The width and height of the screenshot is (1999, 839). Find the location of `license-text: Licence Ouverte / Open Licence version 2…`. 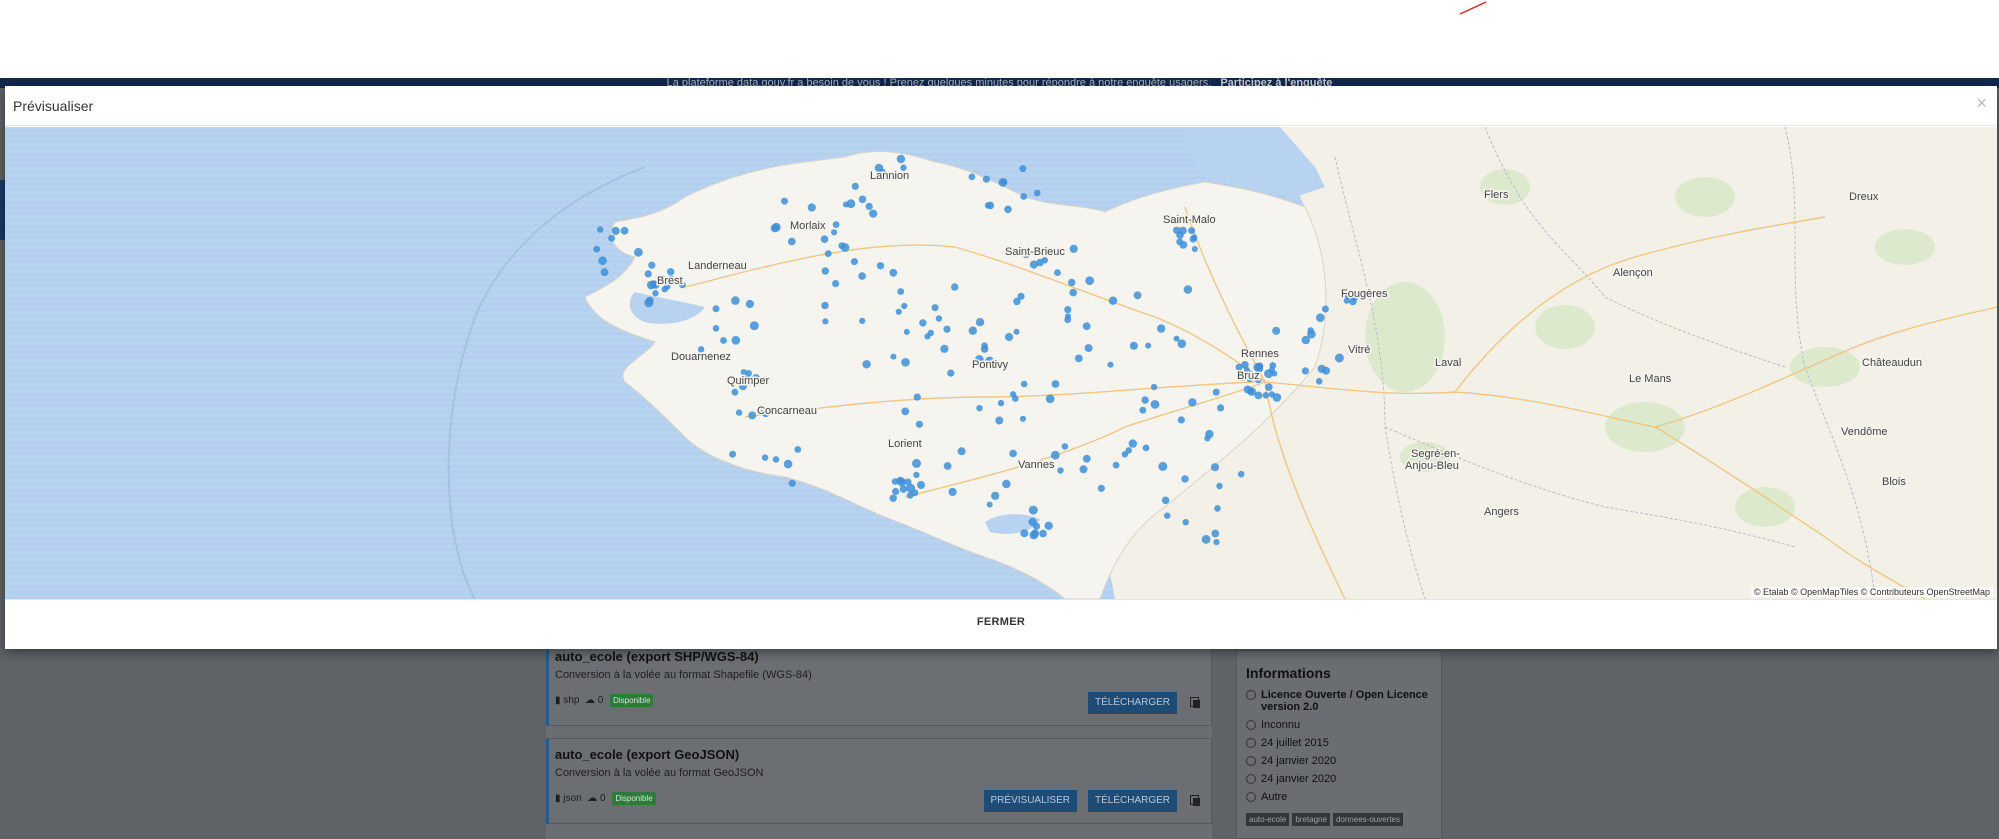

license-text: Licence Ouverte / Open Licence version 2… is located at coordinates (1346, 701).